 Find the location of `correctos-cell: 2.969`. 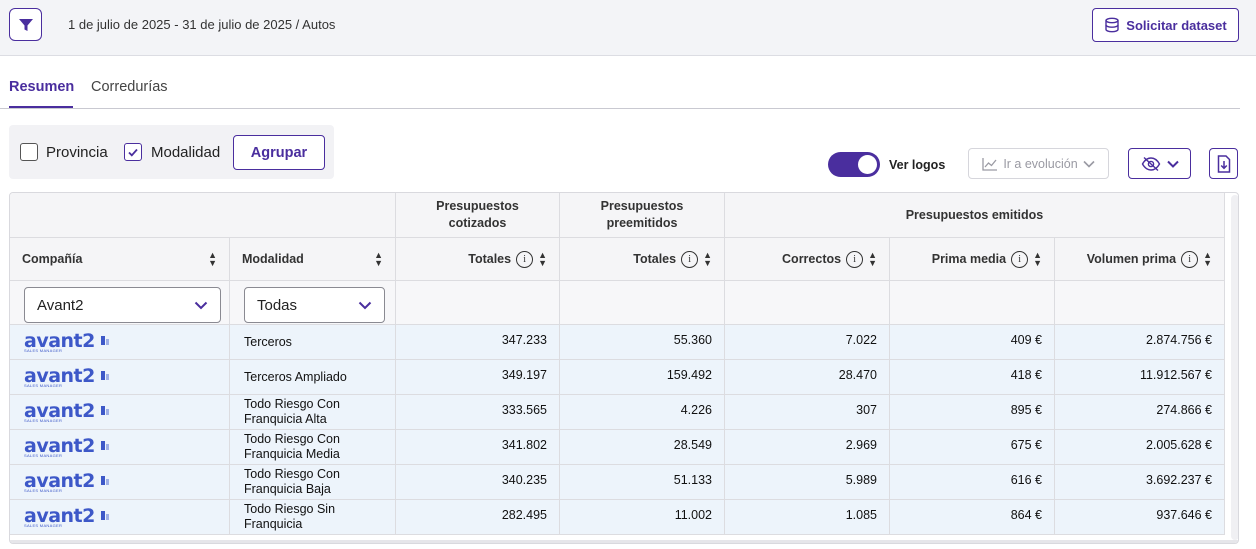

correctos-cell: 2.969 is located at coordinates (807, 447).